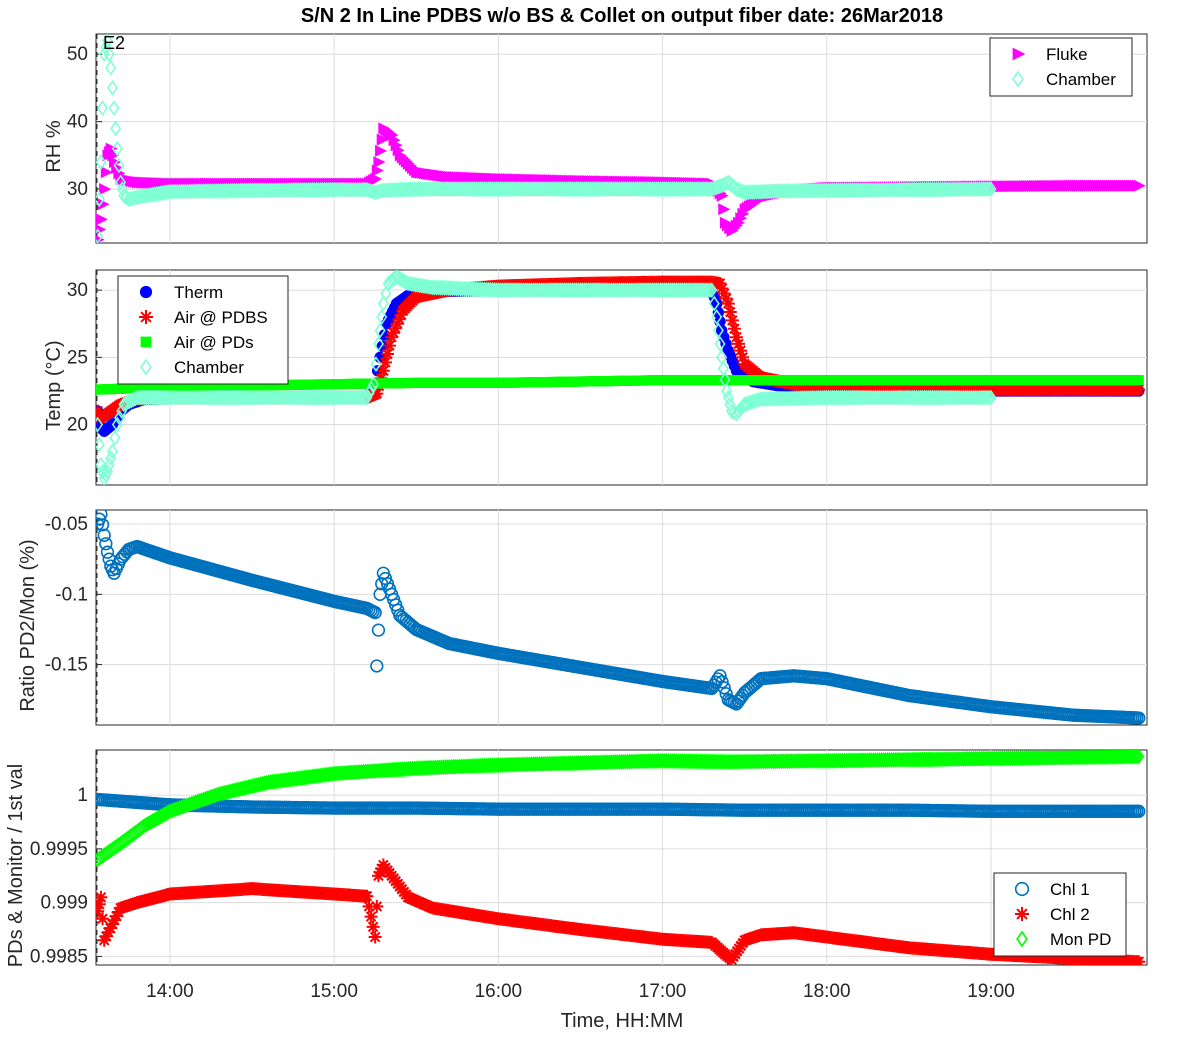 The image size is (1200, 1050). What do you see at coordinates (214, 342) in the screenshot?
I see `temp-legend-label: Air @ PDs` at bounding box center [214, 342].